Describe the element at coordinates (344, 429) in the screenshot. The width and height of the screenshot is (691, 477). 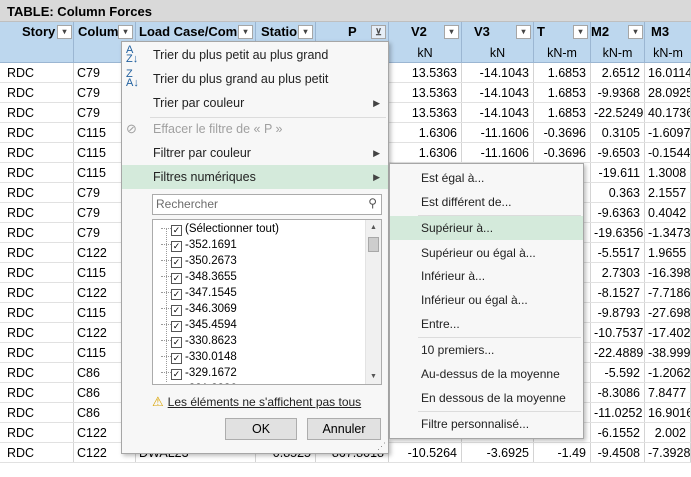
I see `cancel-button: Annuler` at that location.